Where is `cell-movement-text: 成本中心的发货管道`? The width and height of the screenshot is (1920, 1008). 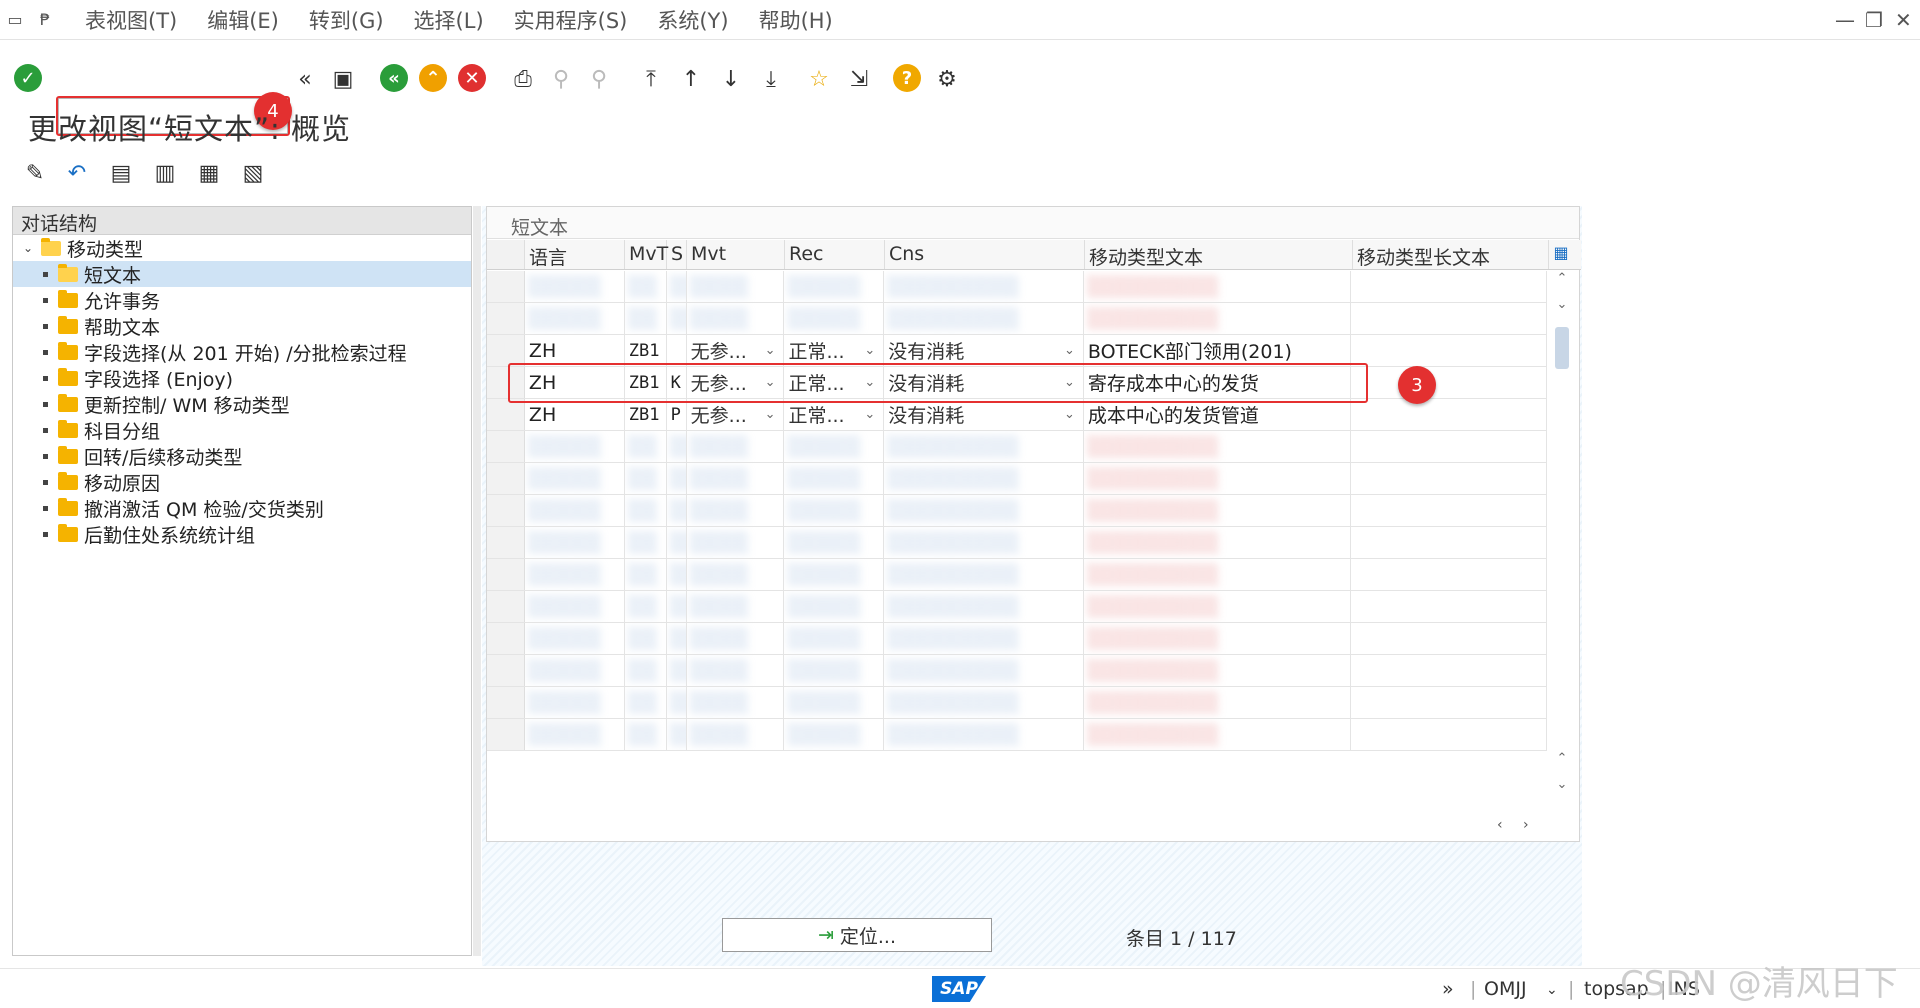
cell-movement-text: 成本中心的发货管道 is located at coordinates (1218, 414).